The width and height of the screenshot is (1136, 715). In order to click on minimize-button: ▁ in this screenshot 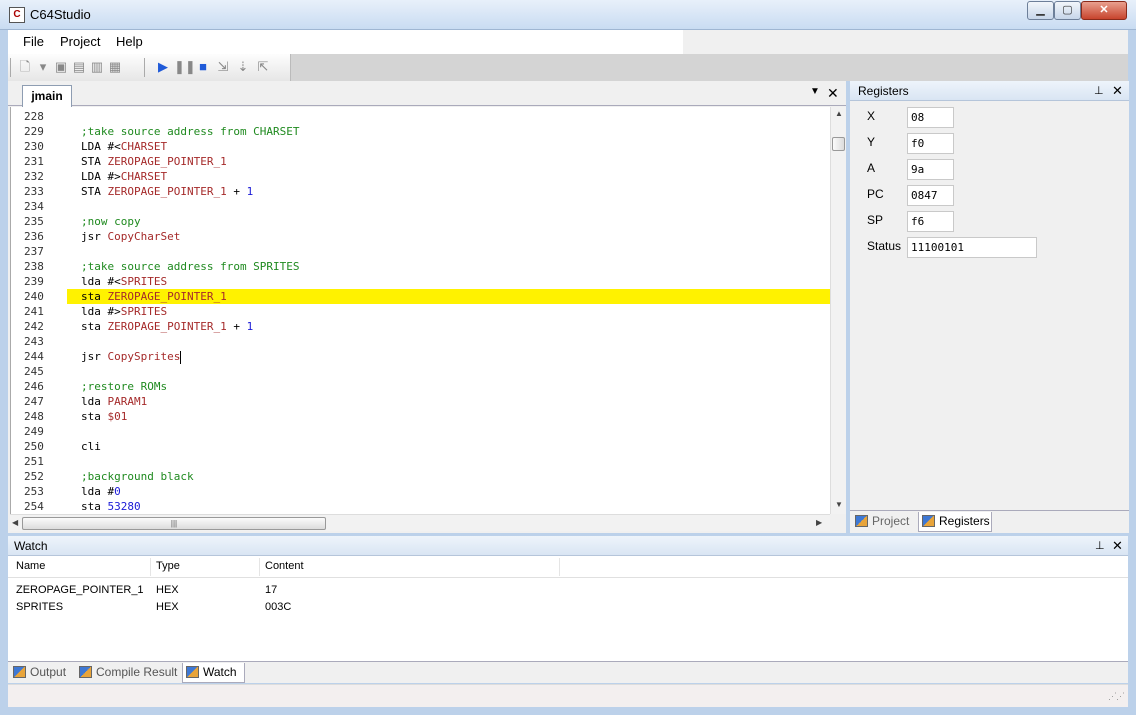, I will do `click(1040, 10)`.